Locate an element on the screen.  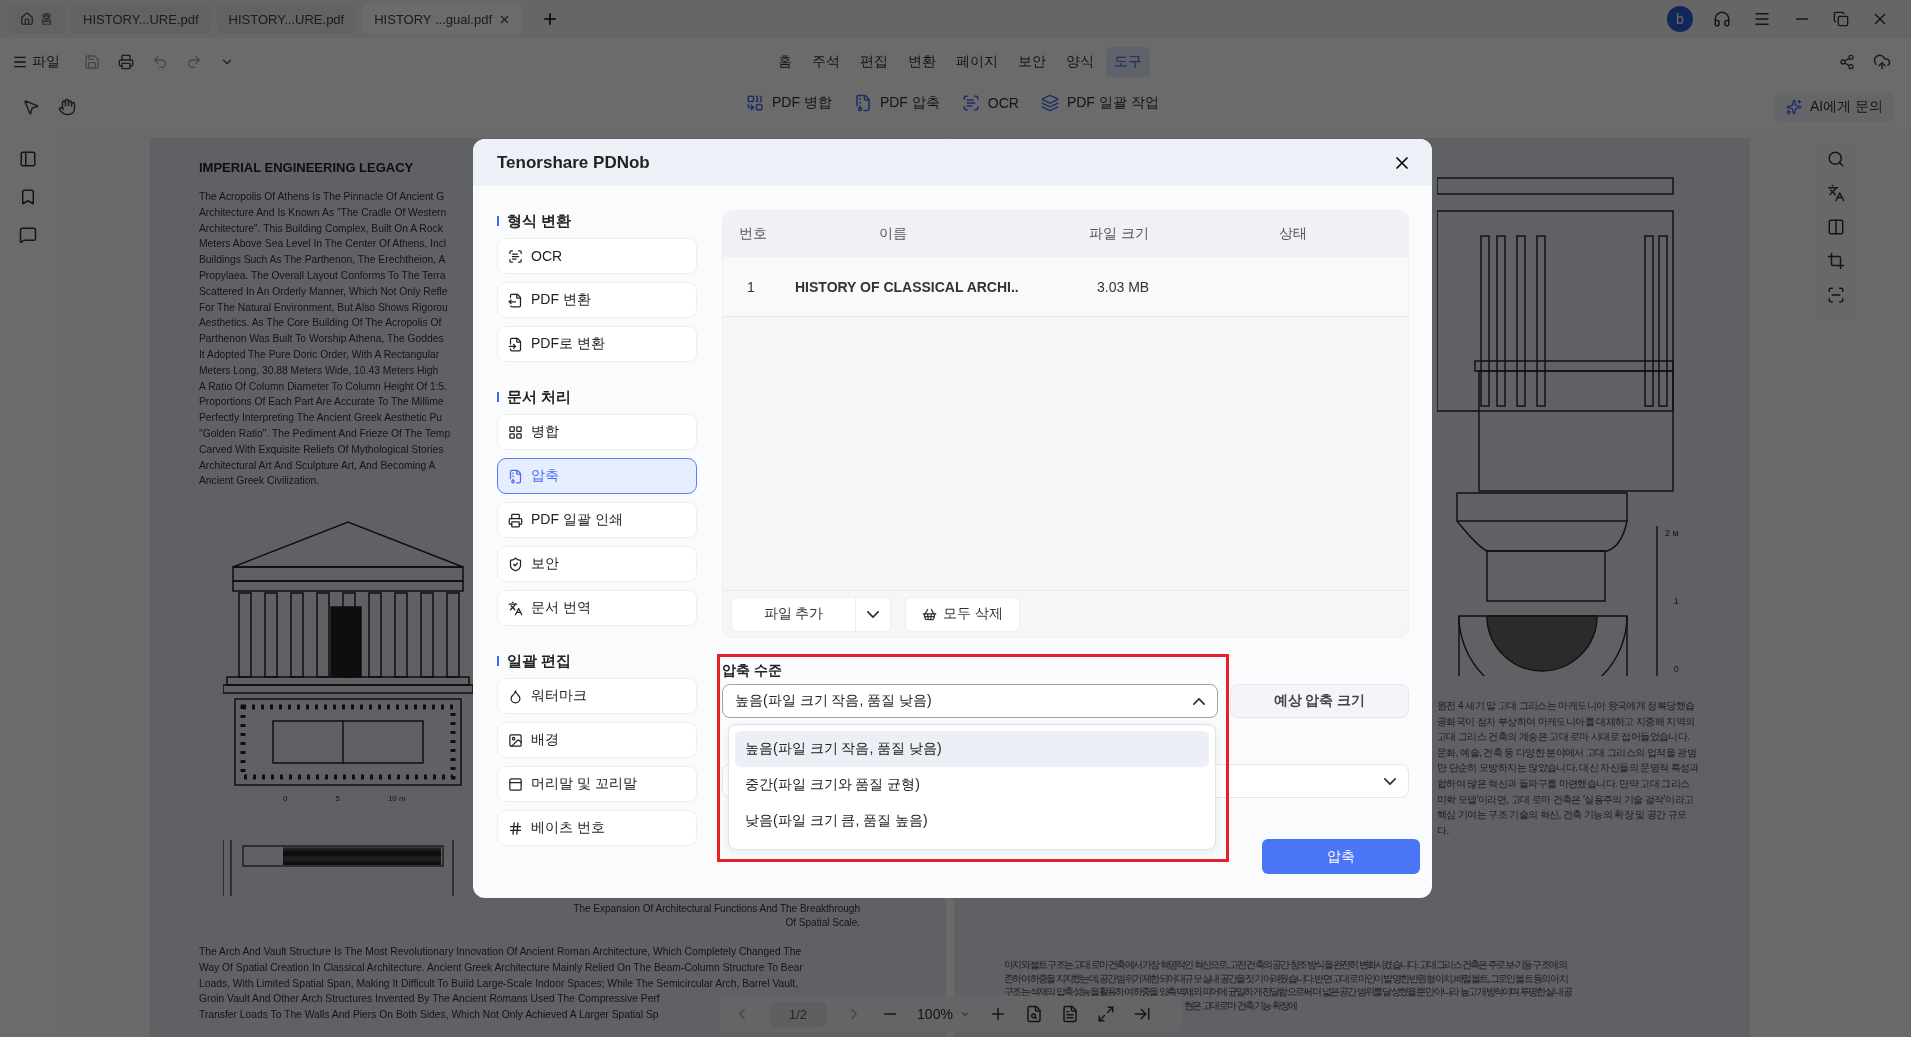
add-tab-icon is located at coordinates (550, 19).